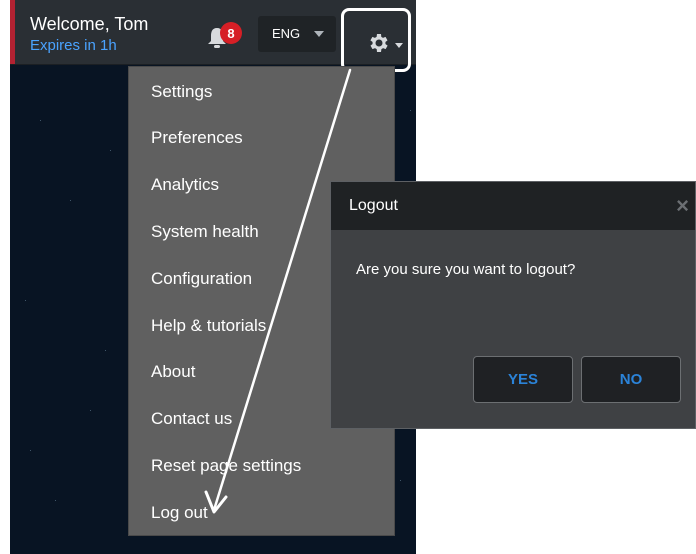 The height and width of the screenshot is (554, 696). Describe the element at coordinates (379, 43) in the screenshot. I see `gear-icon` at that location.